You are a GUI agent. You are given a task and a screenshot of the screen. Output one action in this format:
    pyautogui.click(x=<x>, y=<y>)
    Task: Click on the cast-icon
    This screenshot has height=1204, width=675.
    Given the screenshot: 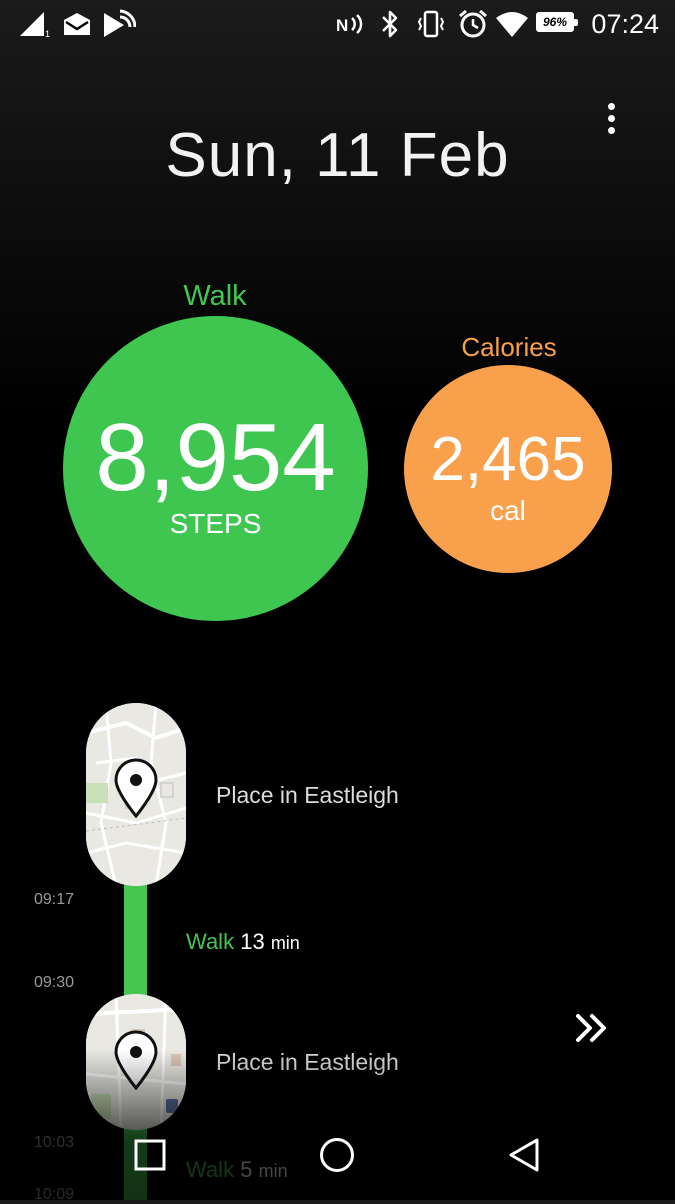 What is the action you would take?
    pyautogui.click(x=119, y=24)
    